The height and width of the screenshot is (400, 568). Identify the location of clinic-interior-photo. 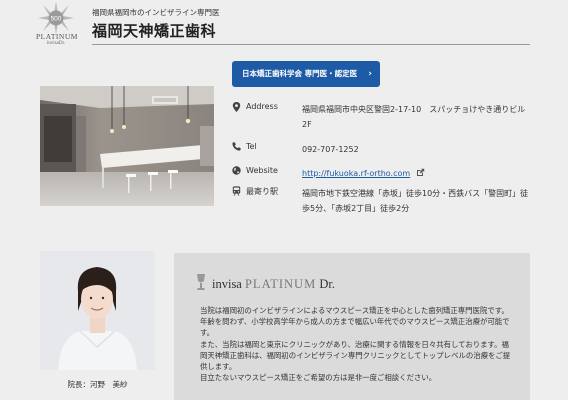
(127, 146).